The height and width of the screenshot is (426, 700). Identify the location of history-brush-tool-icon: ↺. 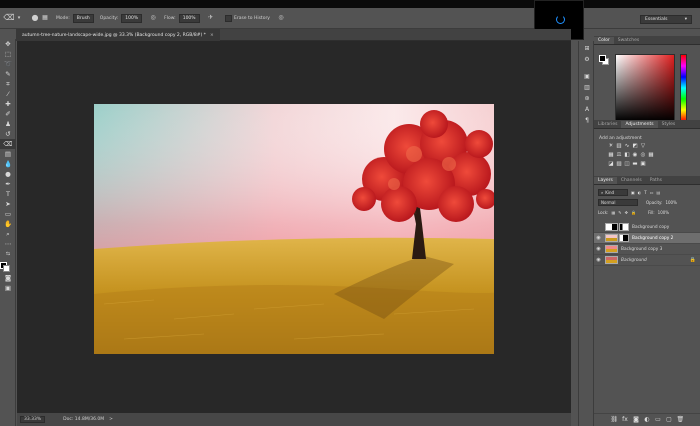
(8, 134).